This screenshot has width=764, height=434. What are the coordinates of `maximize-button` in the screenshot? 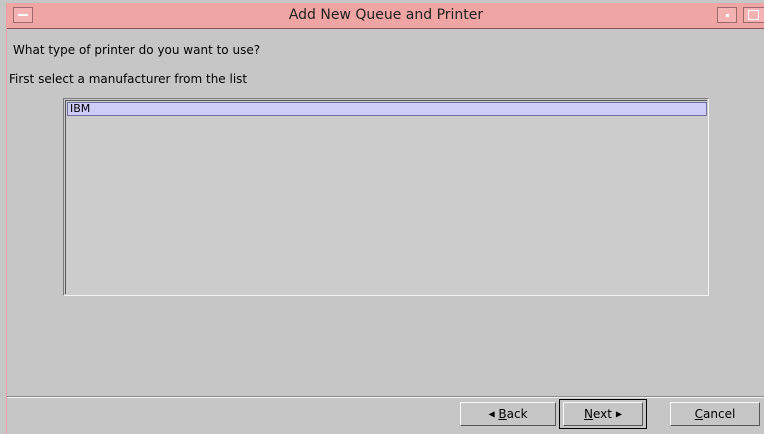 It's located at (753, 15).